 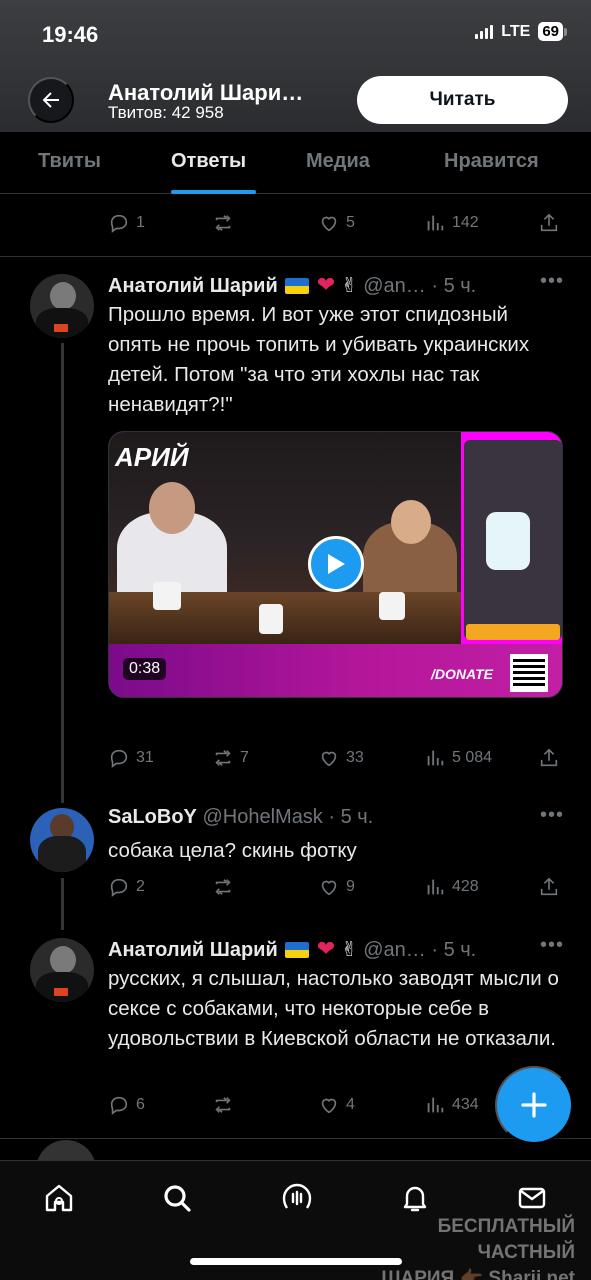 I want to click on back-arrow-icon, so click(x=50, y=100).